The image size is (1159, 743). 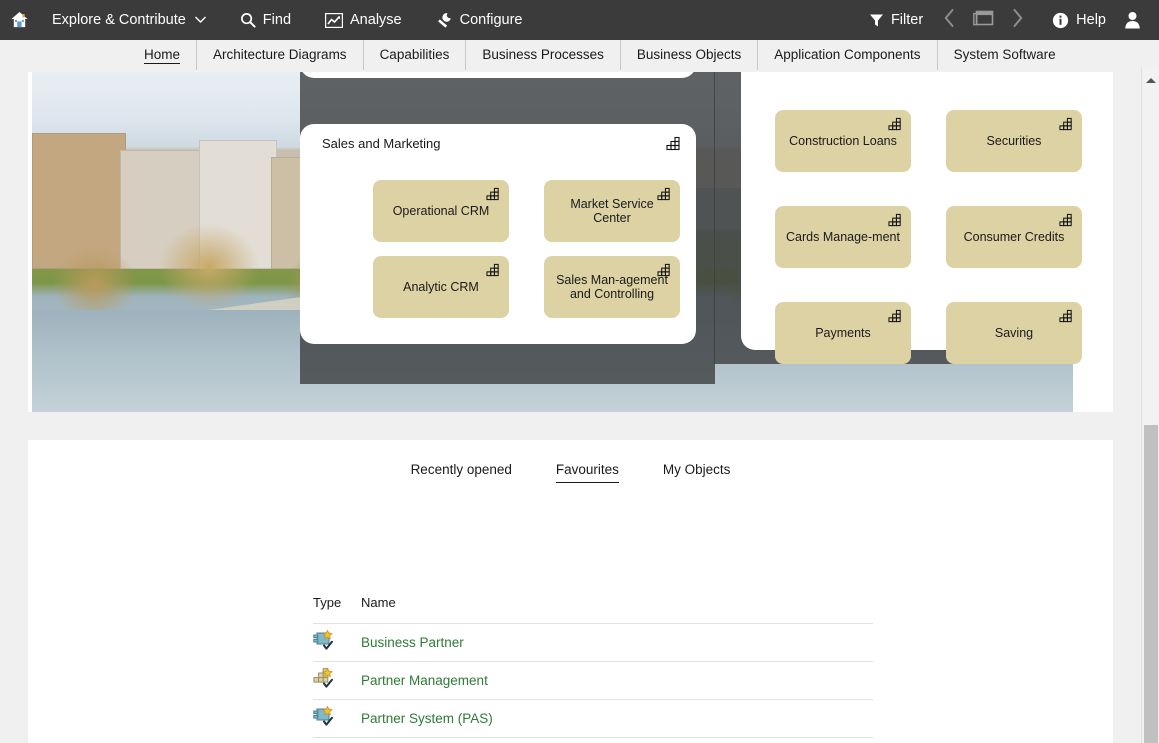 I want to click on nav-tab-home: Home, so click(x=163, y=55).